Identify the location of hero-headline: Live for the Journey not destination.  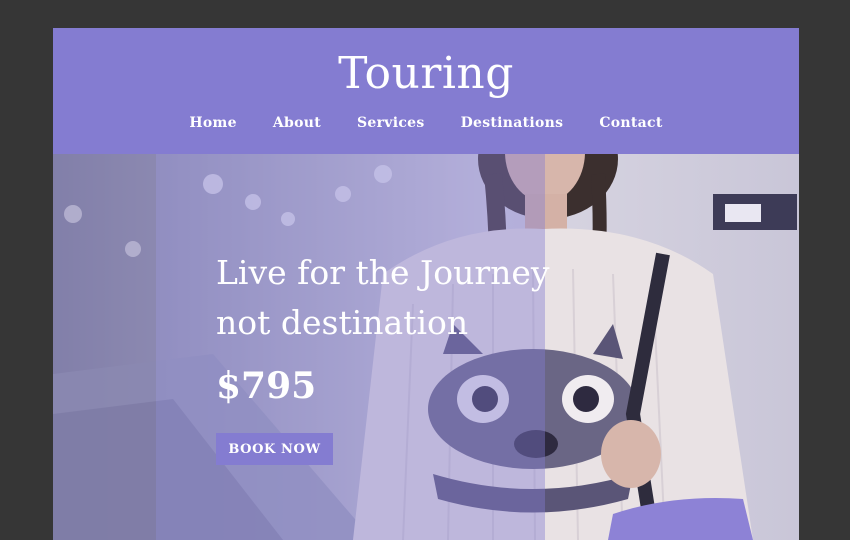
(406, 298).